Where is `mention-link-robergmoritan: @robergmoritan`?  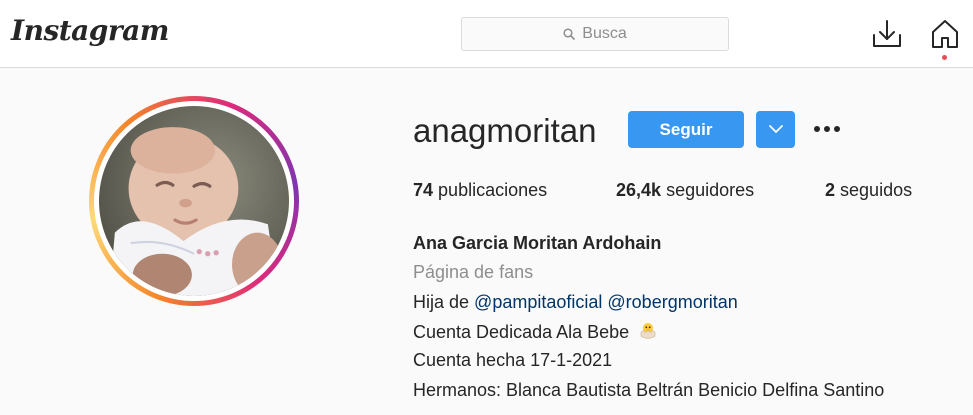
mention-link-robergmoritan: @robergmoritan is located at coordinates (672, 302).